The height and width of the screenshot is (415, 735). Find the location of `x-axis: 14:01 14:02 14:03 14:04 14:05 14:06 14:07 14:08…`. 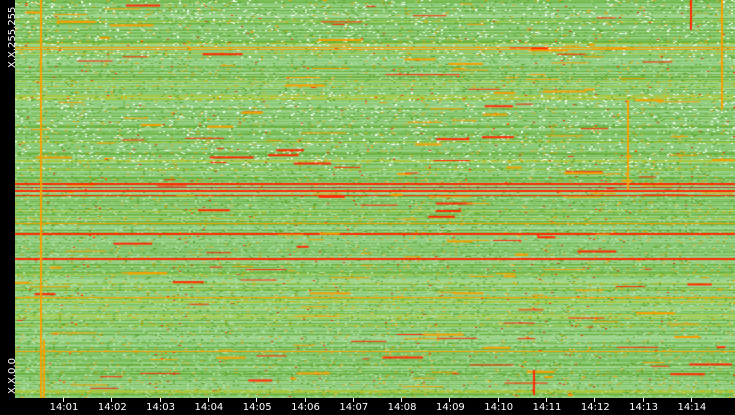

x-axis: 14:01 14:02 14:03 14:04 14:05 14:06 14:07 14:08… is located at coordinates (367, 406).